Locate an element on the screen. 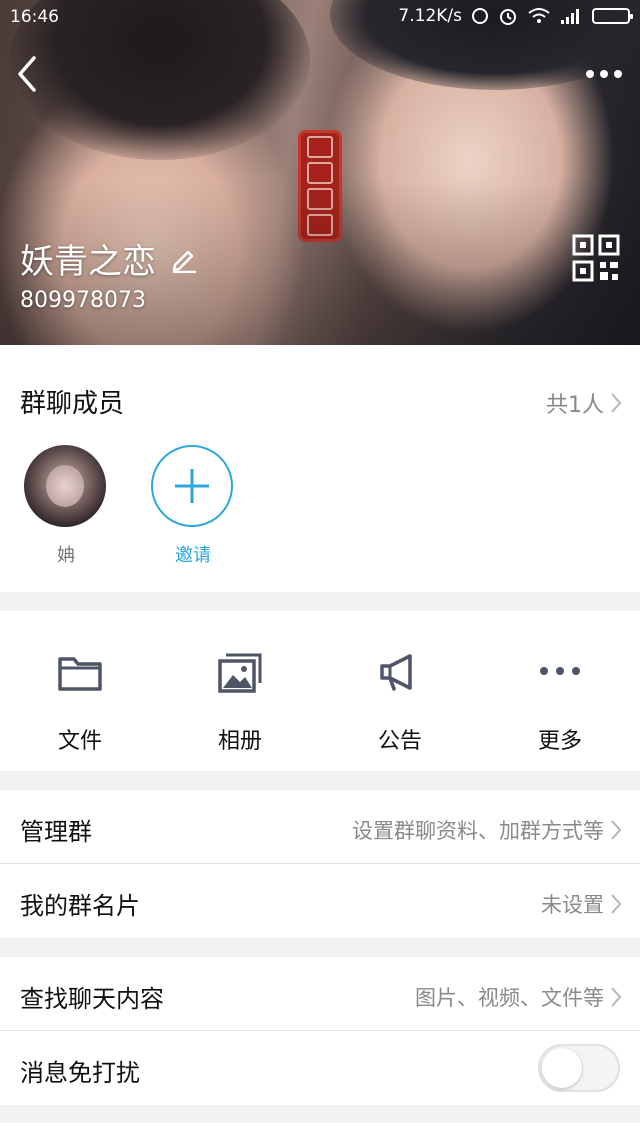 The width and height of the screenshot is (640, 1138). member-count-link: 共1人 is located at coordinates (584, 403).